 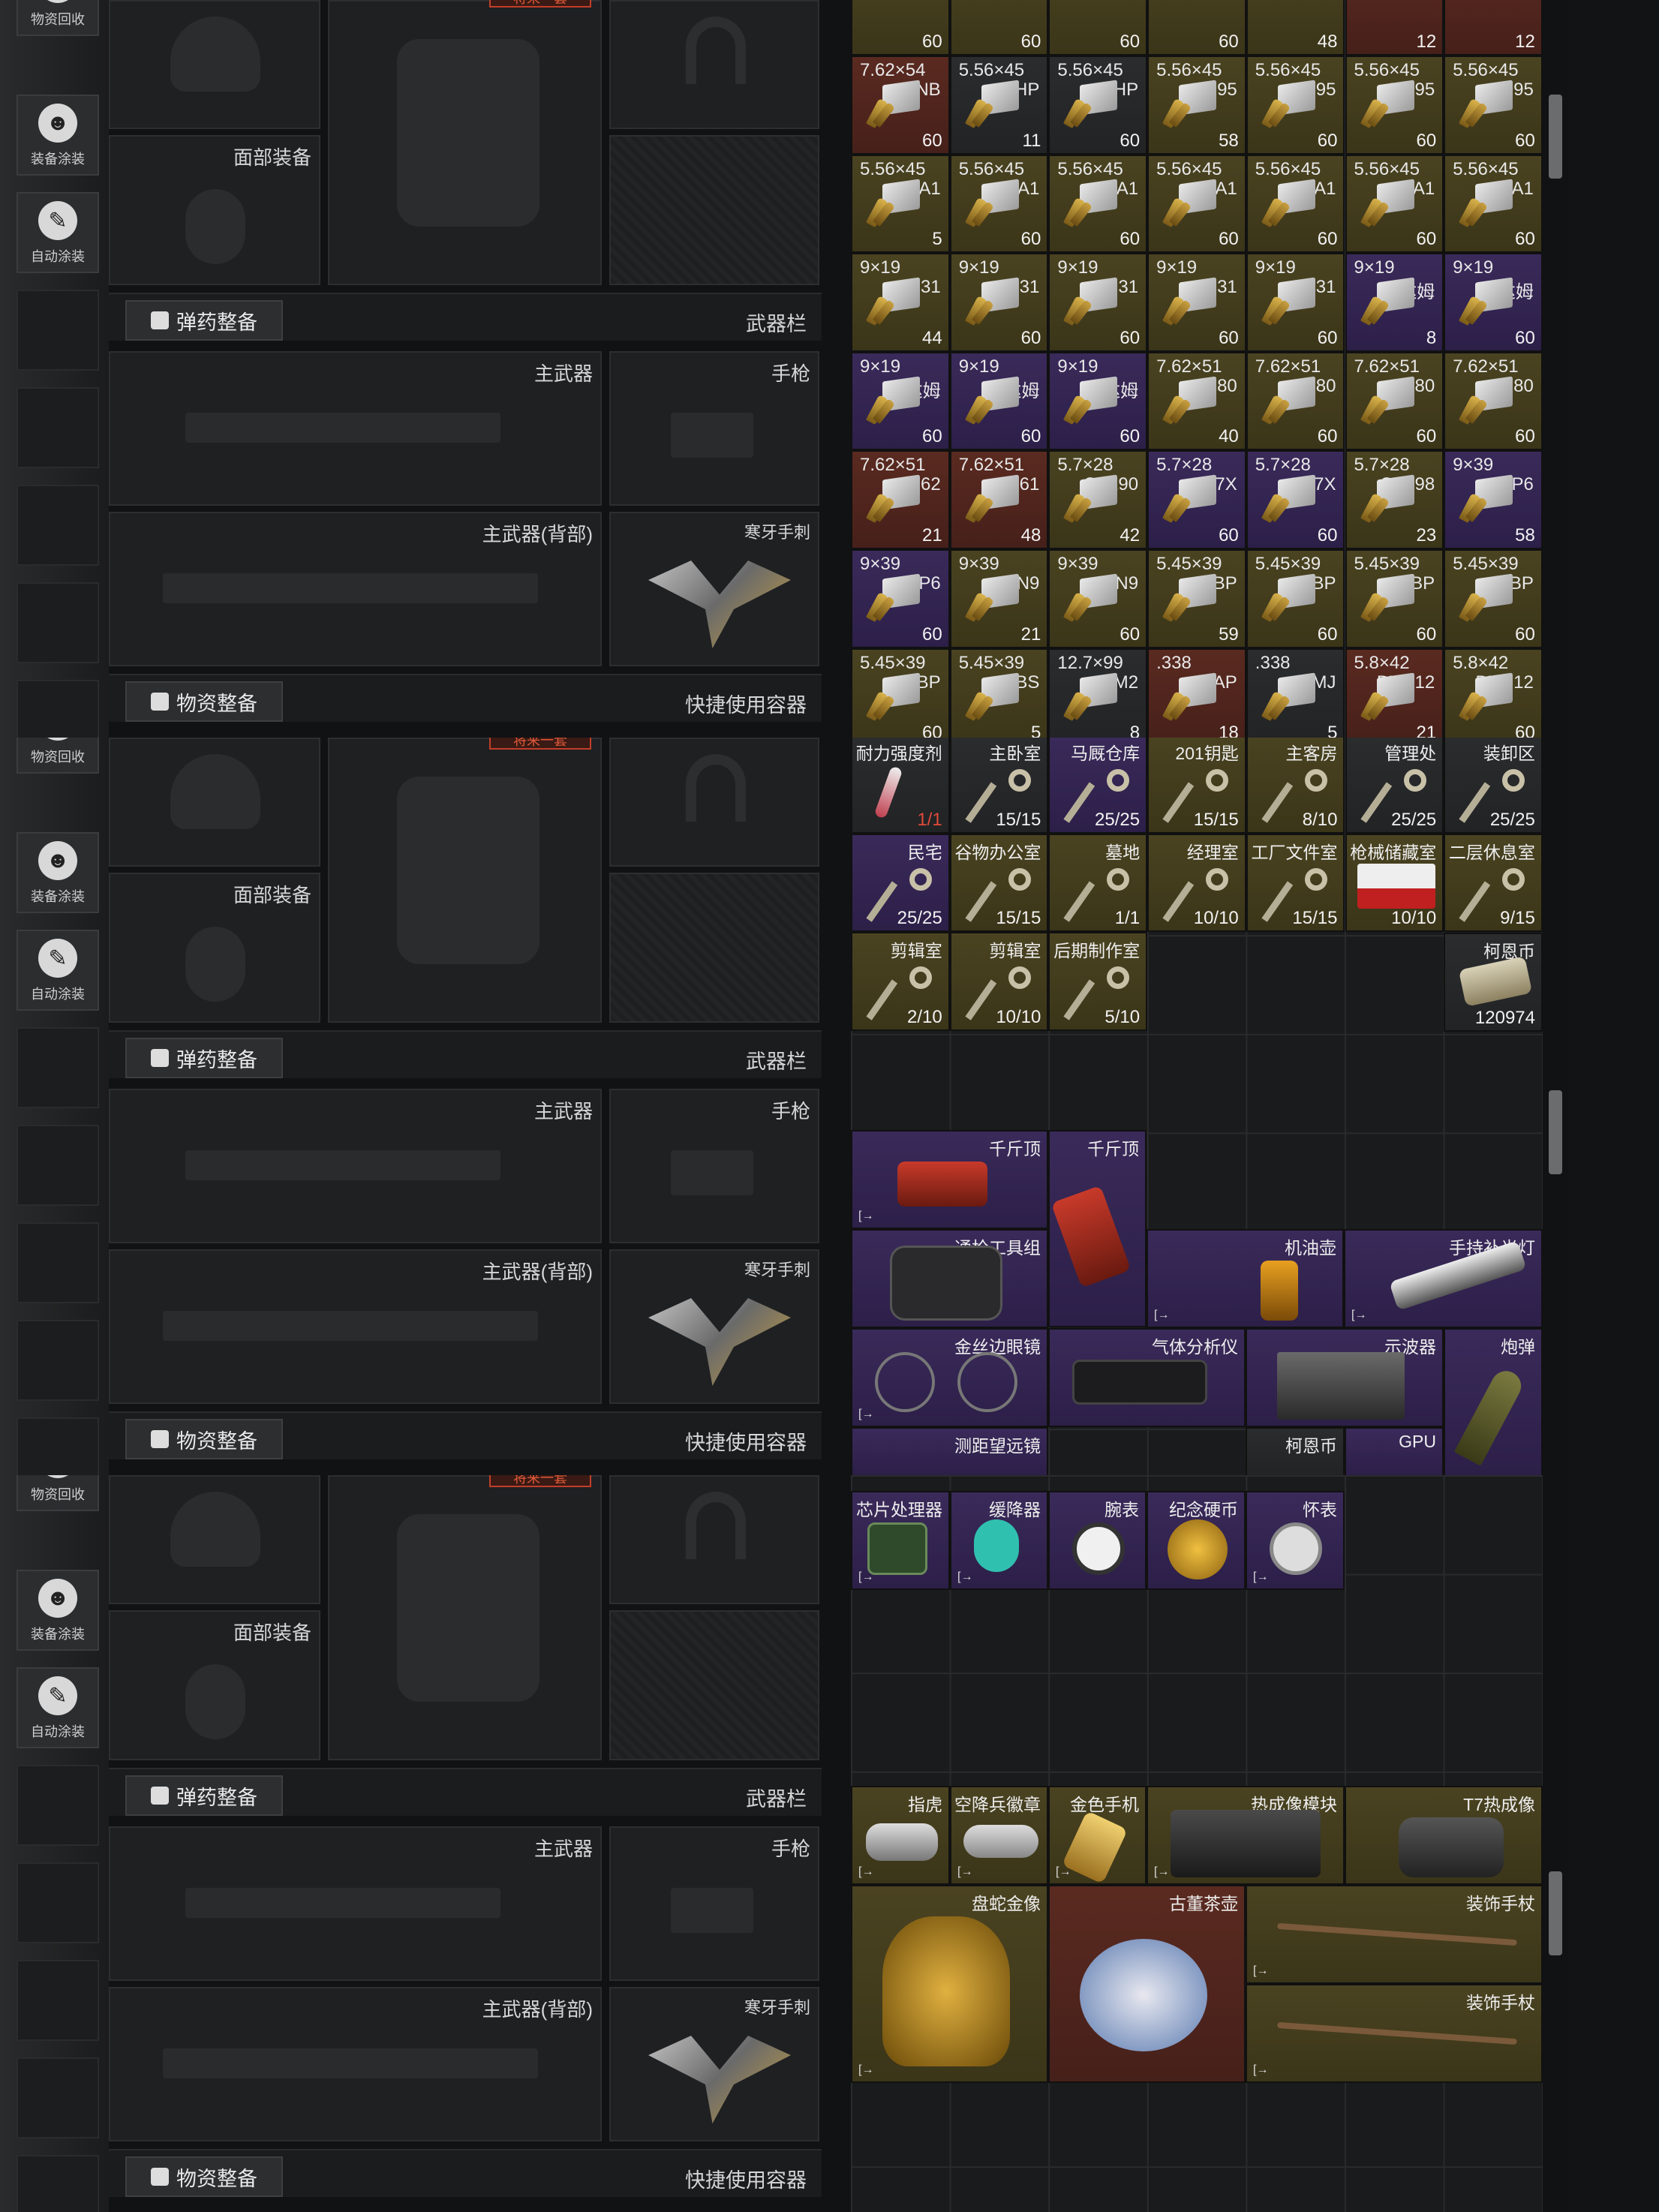 I want to click on ammo-item: 12.7×99 M2 8, so click(x=1098, y=693).